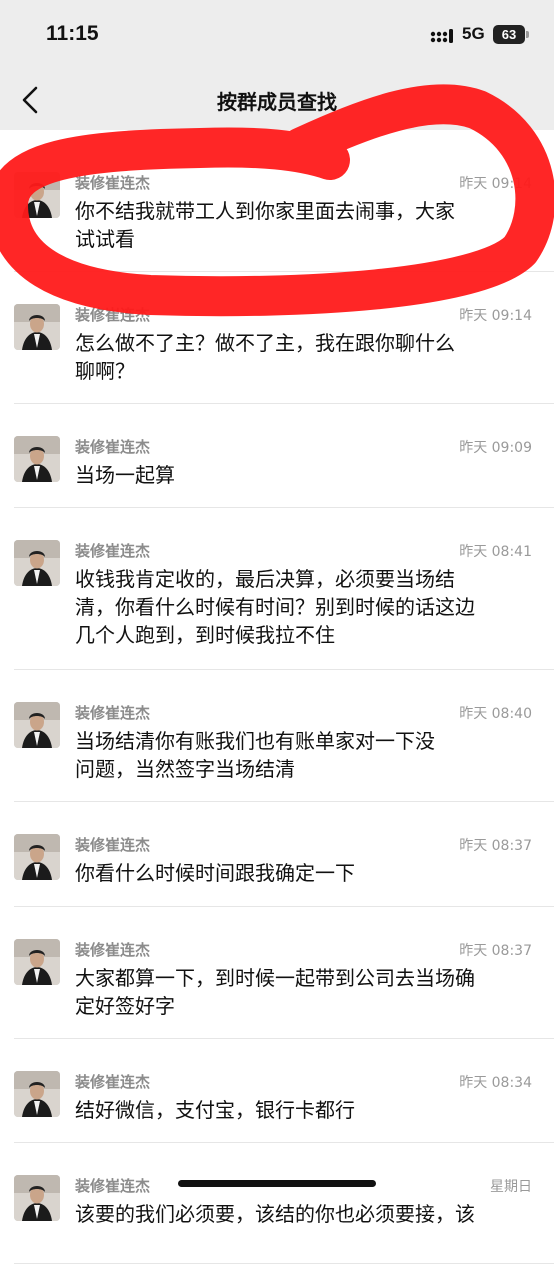 Image resolution: width=554 pixels, height=1264 pixels. Describe the element at coordinates (105, 371) in the screenshot. I see `message-line: 聊啊？` at that location.